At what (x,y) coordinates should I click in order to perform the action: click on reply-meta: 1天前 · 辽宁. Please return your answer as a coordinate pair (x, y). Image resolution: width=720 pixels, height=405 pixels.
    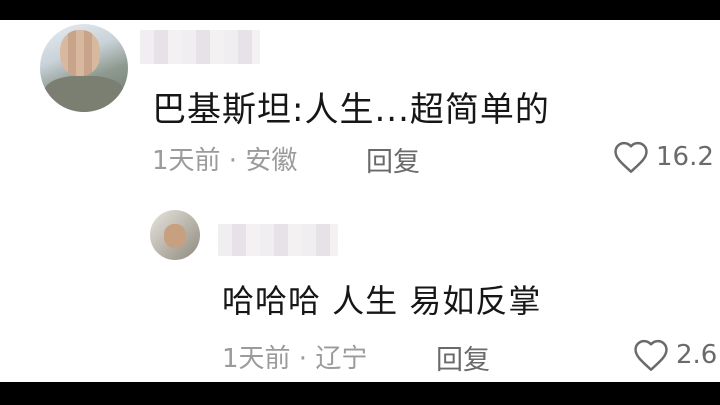
    Looking at the image, I should click on (295, 359).